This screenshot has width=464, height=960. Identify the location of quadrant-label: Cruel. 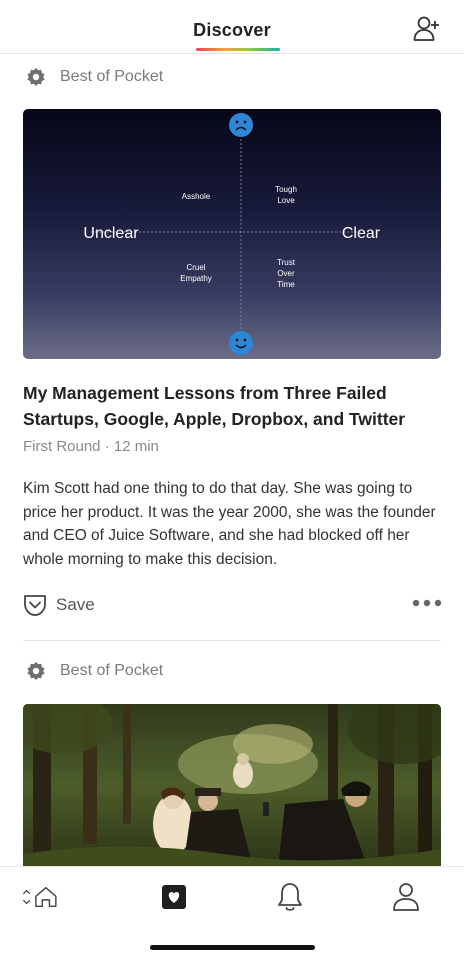
(195, 267).